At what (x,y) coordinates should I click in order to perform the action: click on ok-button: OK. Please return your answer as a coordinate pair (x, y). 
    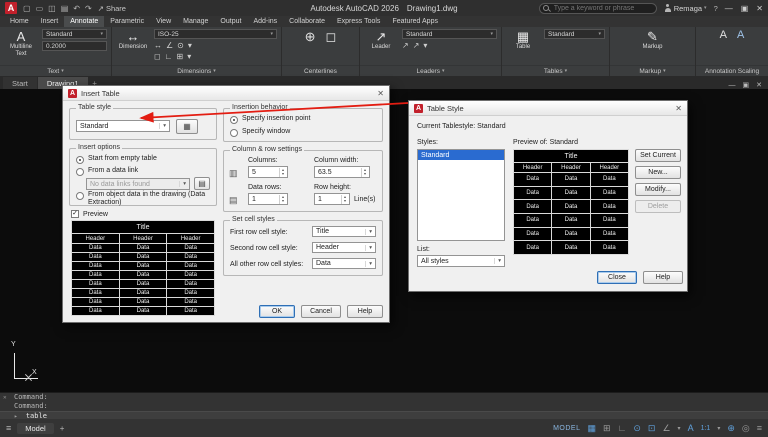
    Looking at the image, I should click on (277, 311).